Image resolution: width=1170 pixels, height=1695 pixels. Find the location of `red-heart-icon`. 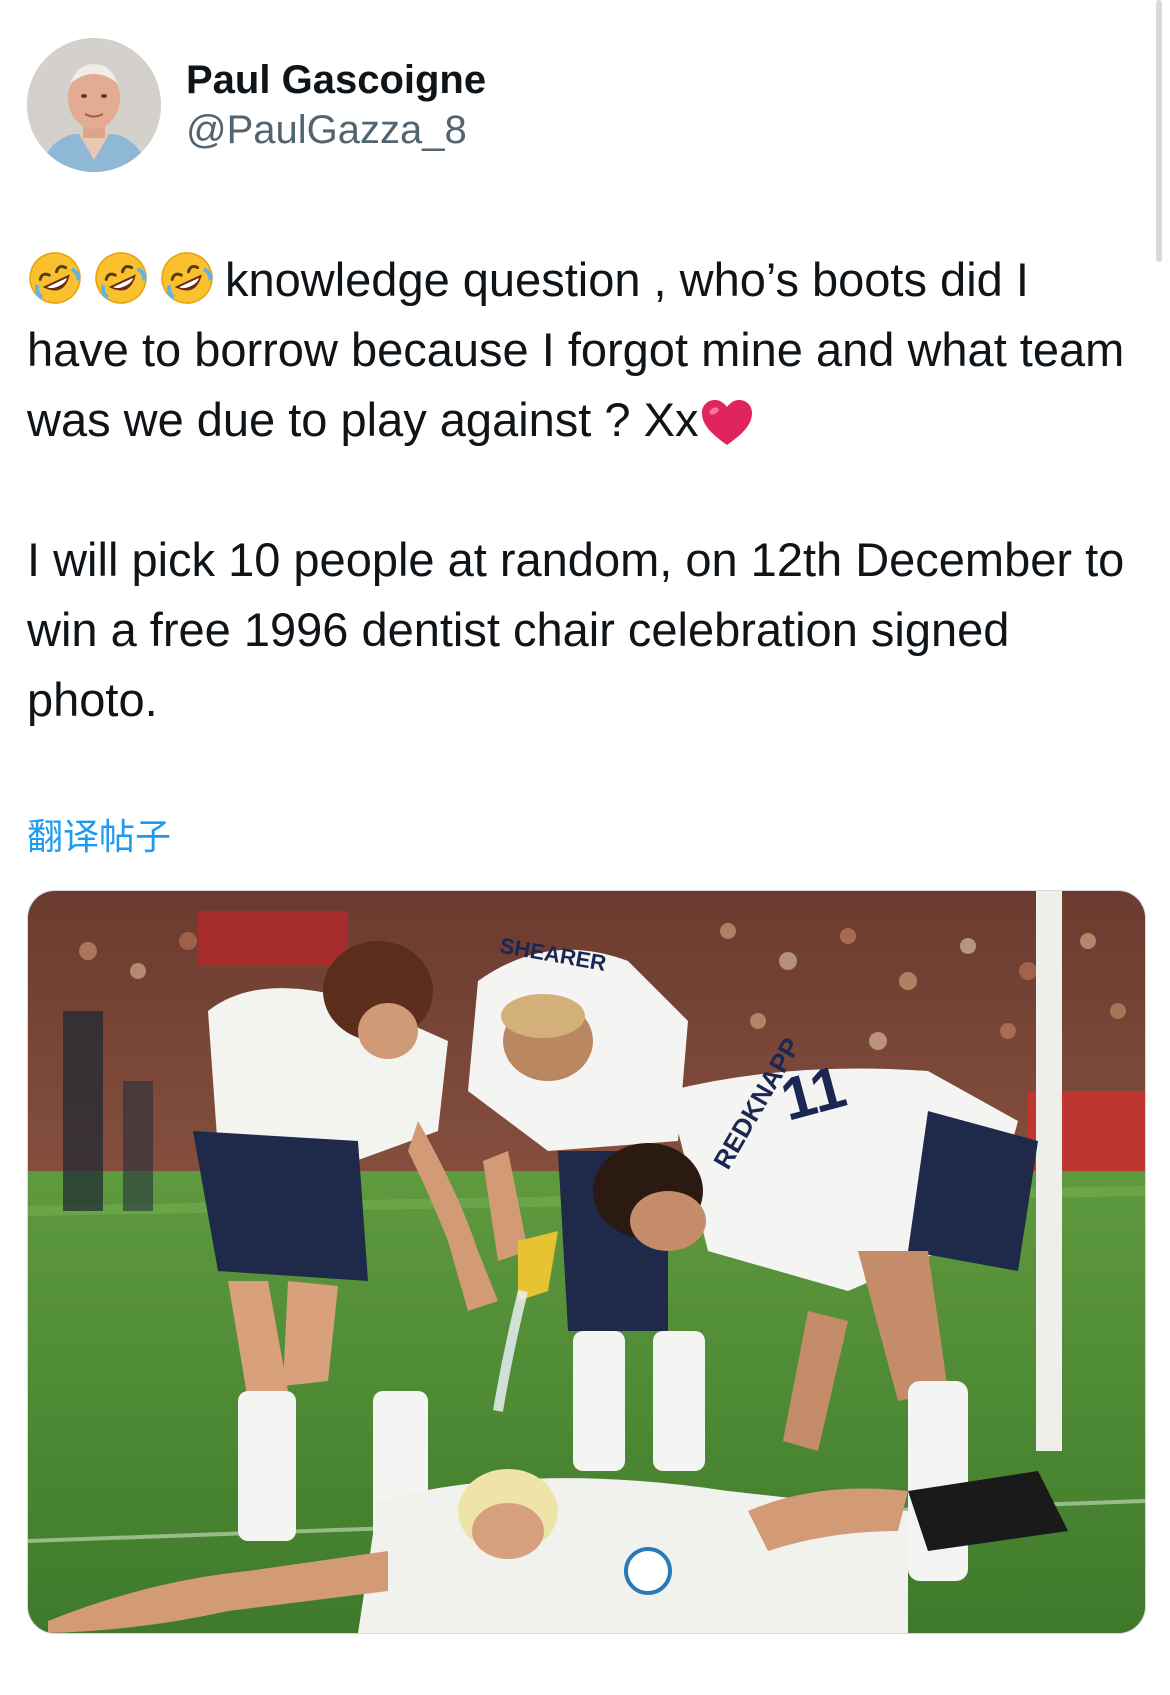

red-heart-icon is located at coordinates (727, 422).